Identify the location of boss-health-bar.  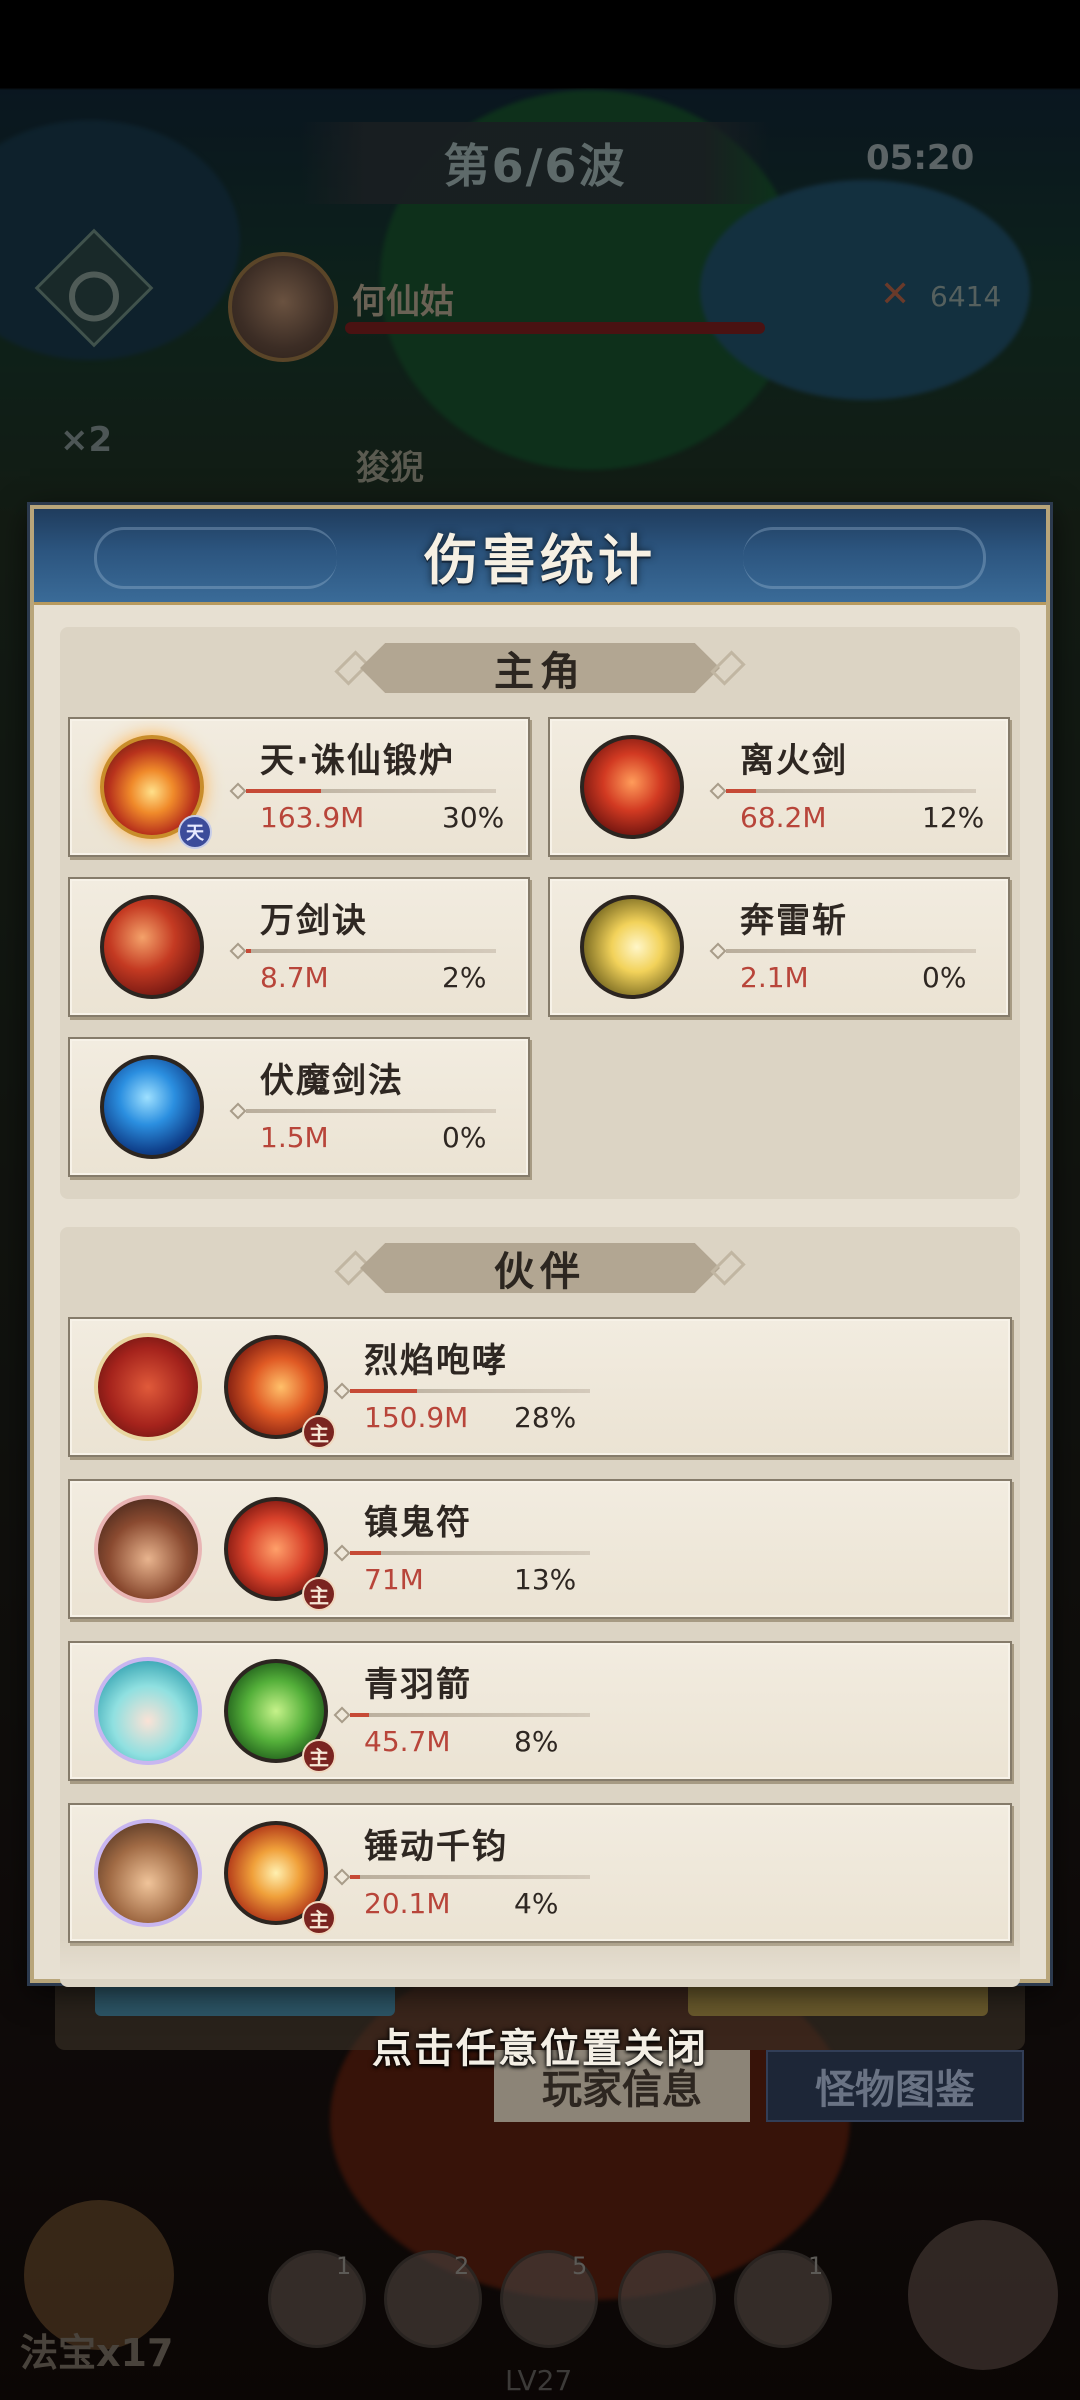
(555, 328).